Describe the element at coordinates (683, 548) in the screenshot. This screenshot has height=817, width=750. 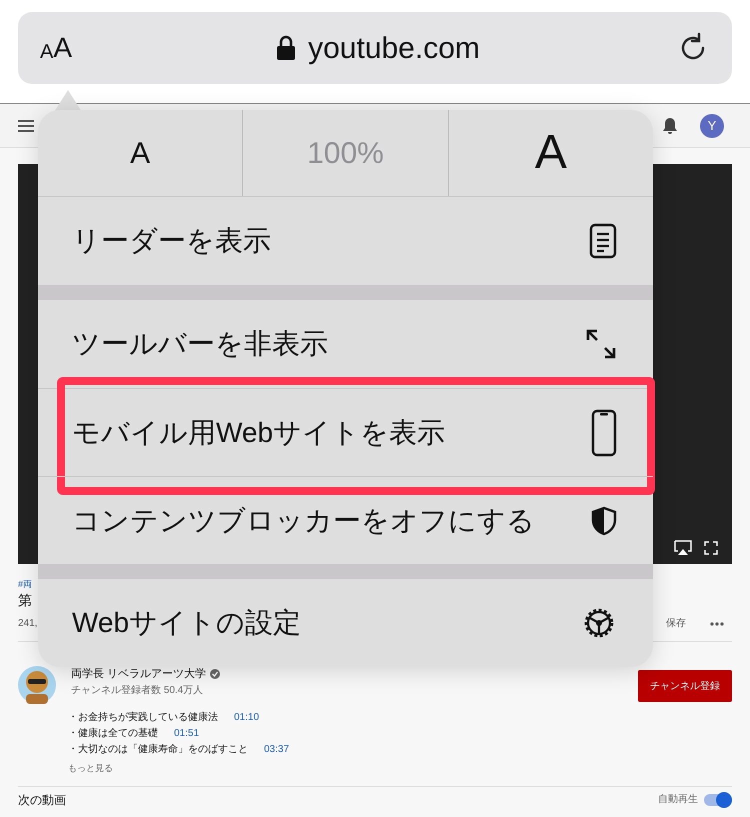
I see `airplay-icon` at that location.